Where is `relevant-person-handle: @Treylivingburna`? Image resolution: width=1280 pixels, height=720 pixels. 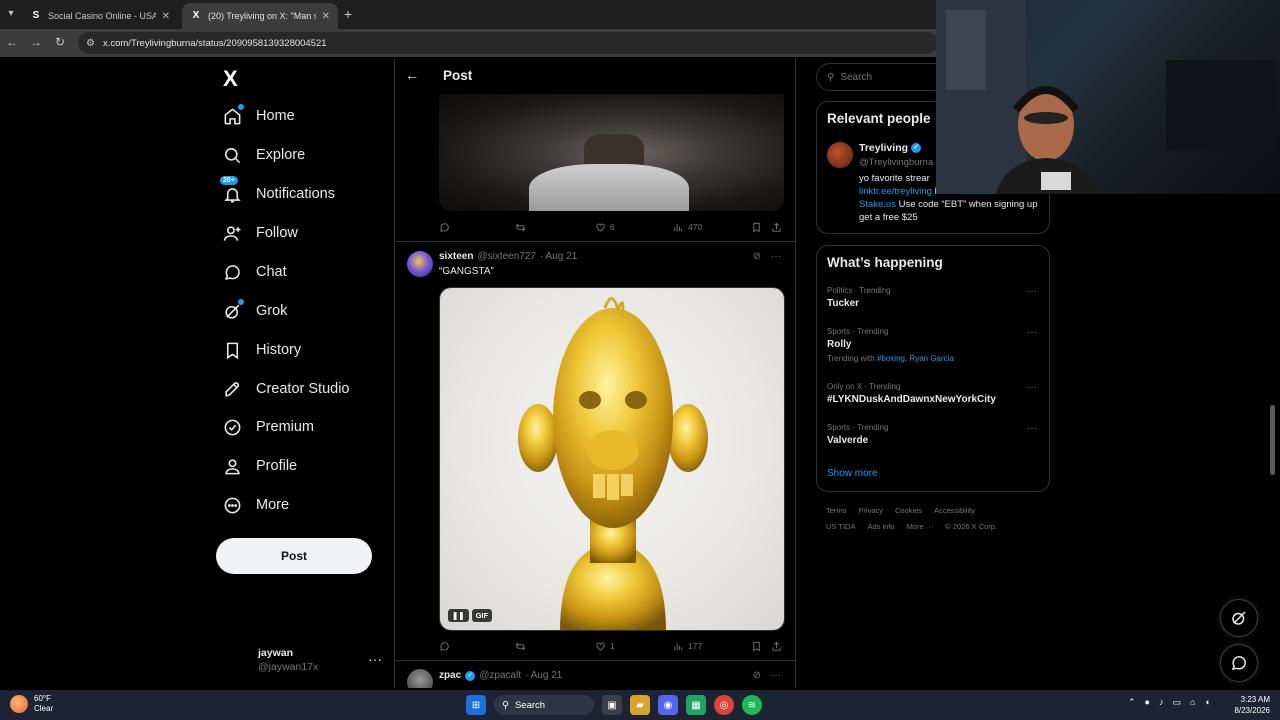 relevant-person-handle: @Treylivingburna is located at coordinates (896, 162).